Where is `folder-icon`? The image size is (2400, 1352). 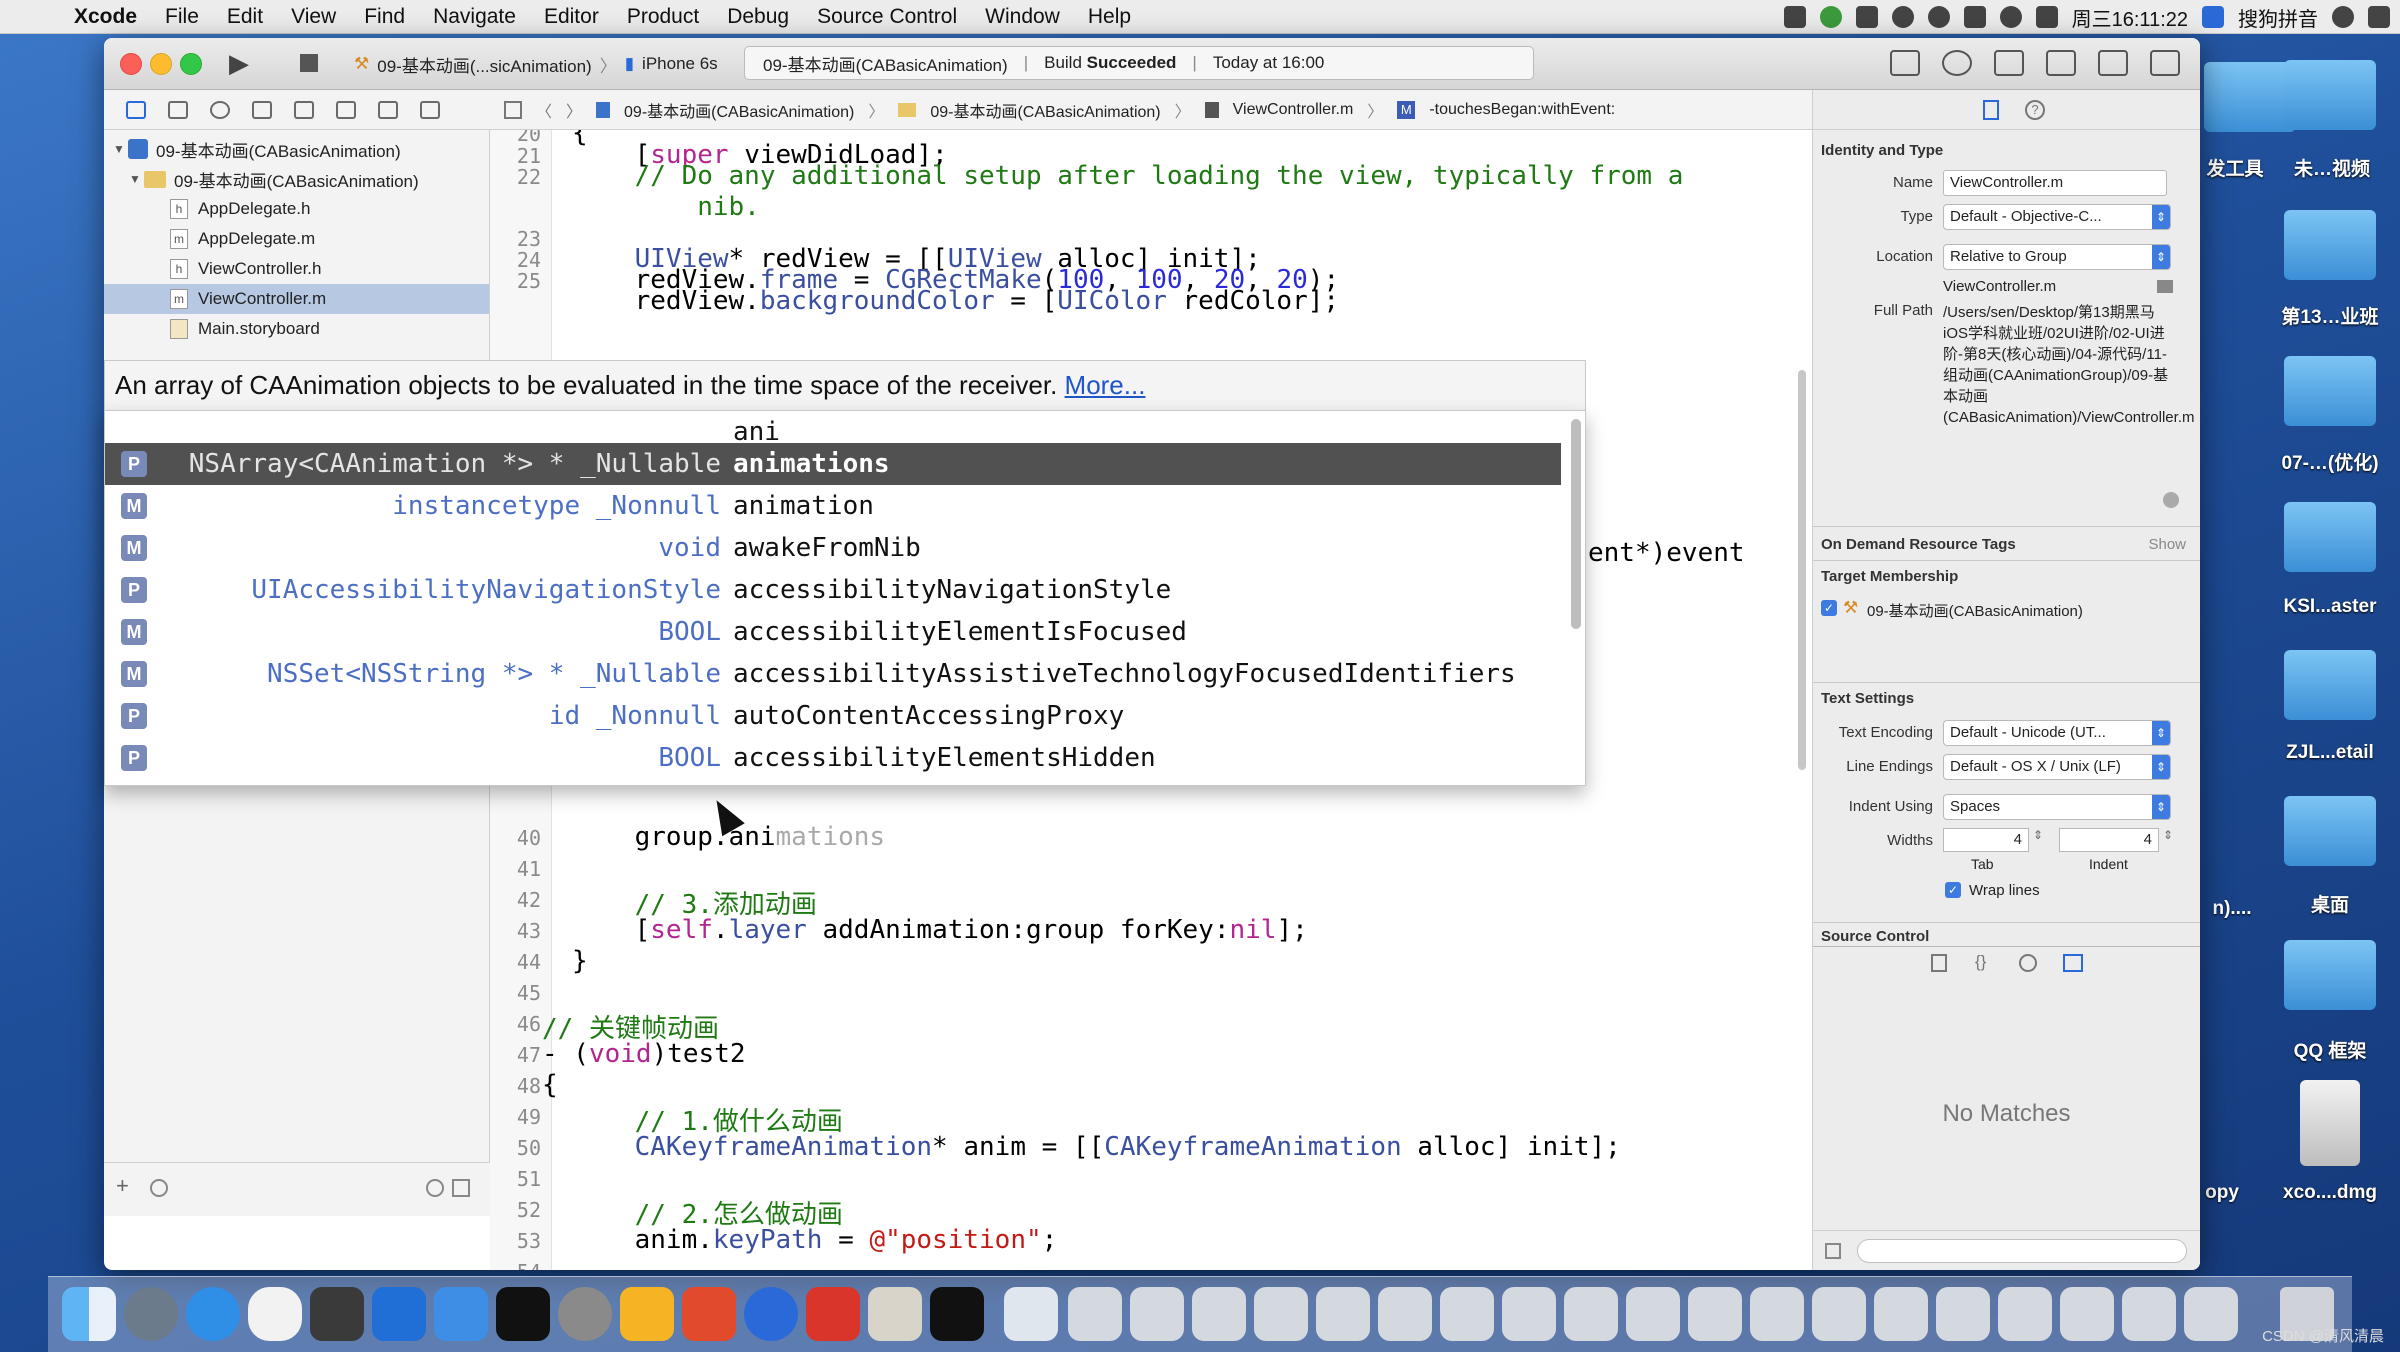 folder-icon is located at coordinates (2165, 286).